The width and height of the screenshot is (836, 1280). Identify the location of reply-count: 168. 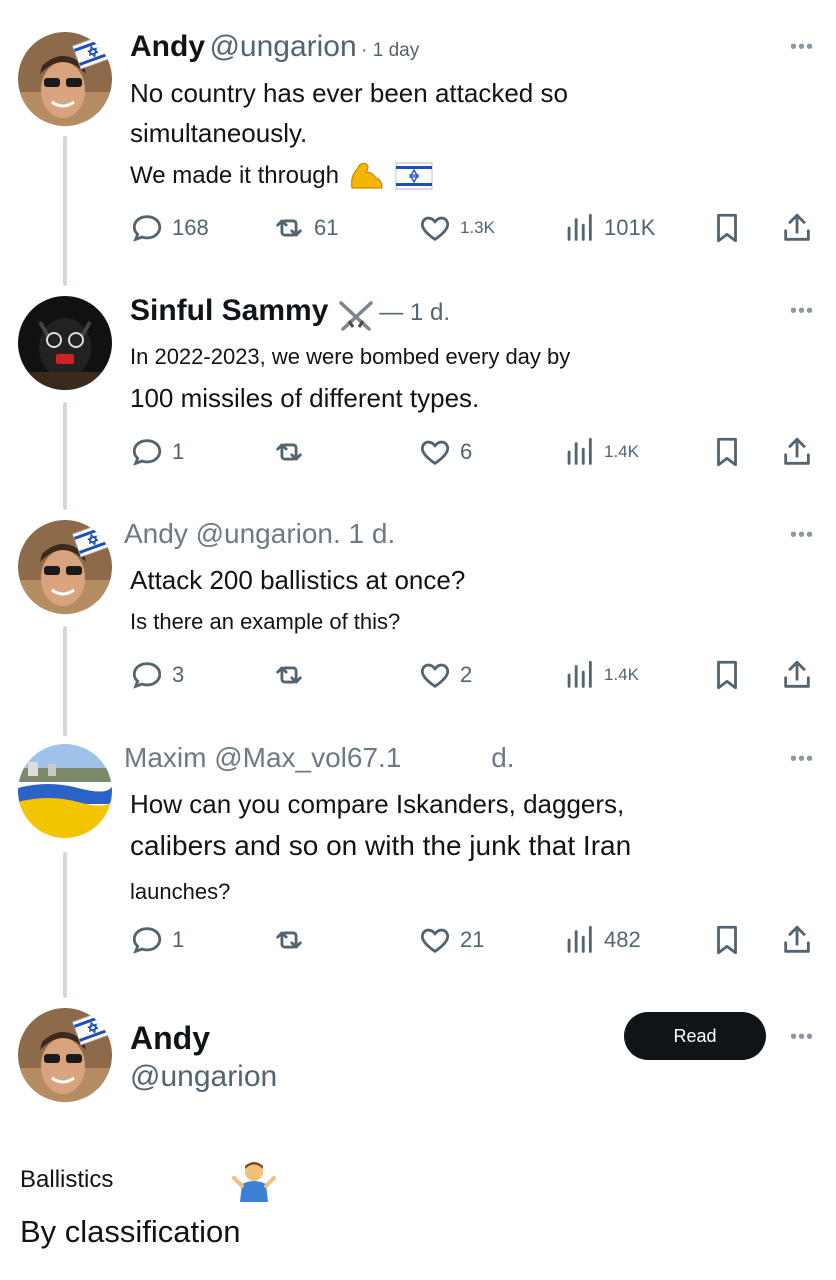
(190, 227).